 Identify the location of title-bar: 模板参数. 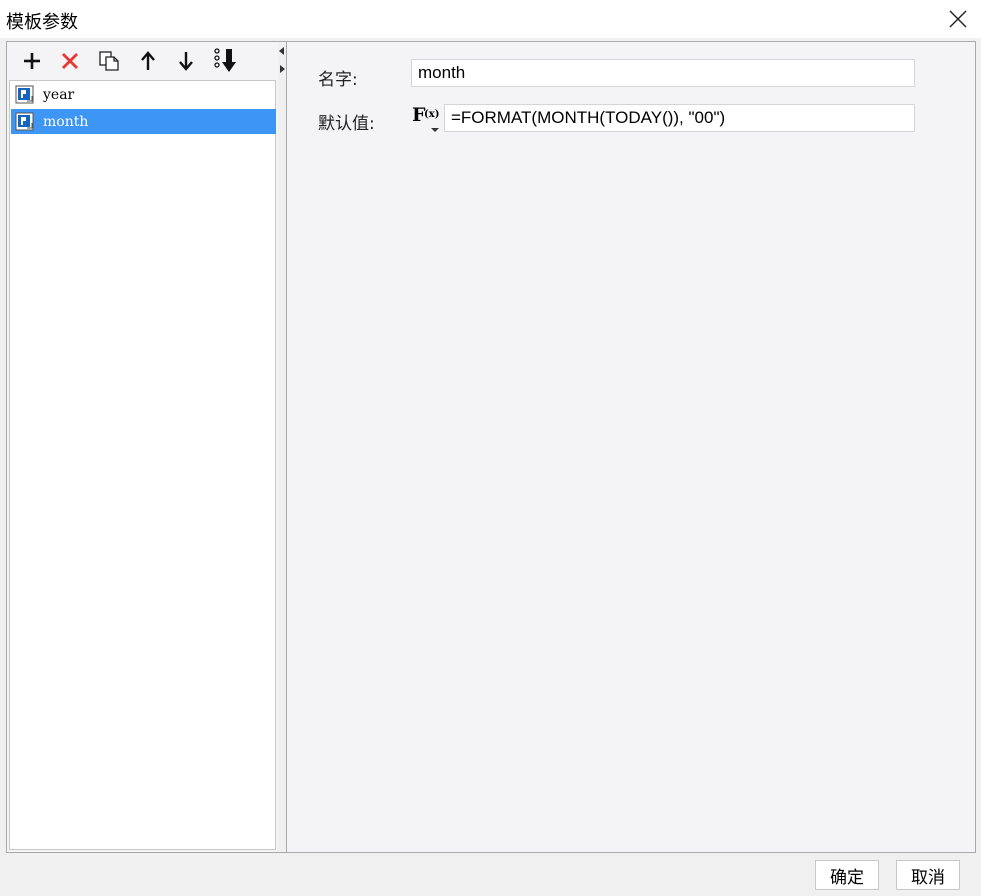
(490, 19).